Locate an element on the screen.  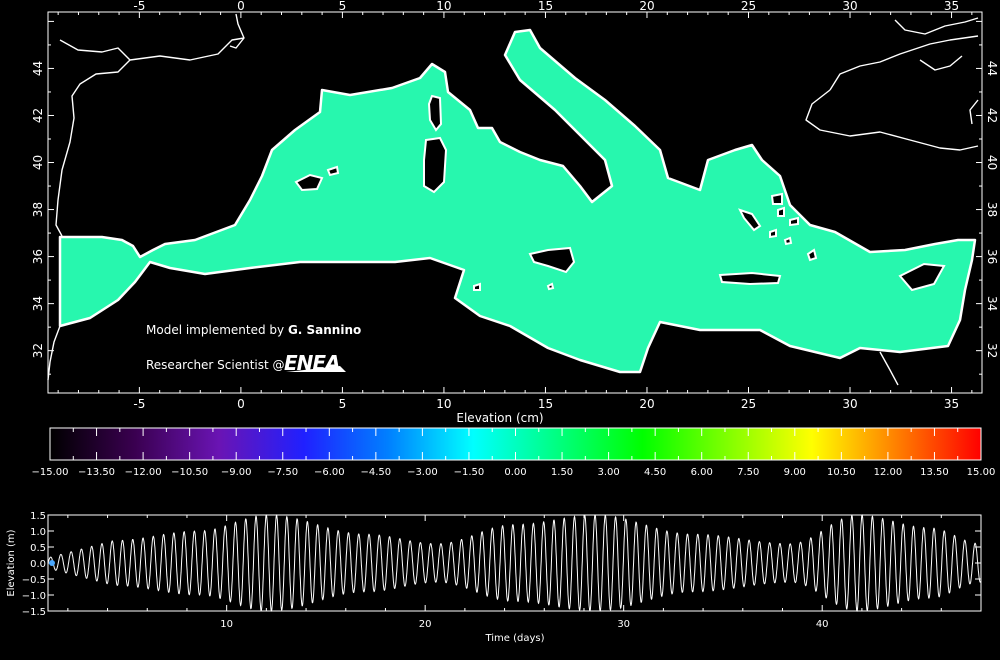
island-djerba is located at coordinates (477, 286).